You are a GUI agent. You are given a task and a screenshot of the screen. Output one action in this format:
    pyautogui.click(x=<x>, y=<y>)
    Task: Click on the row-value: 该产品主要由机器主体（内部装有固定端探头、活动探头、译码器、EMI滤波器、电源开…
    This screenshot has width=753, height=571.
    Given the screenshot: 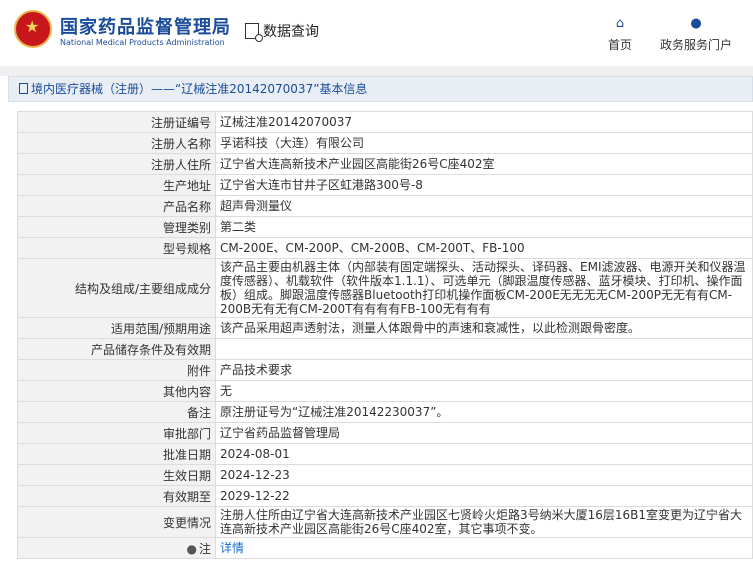 What is the action you would take?
    pyautogui.click(x=484, y=288)
    